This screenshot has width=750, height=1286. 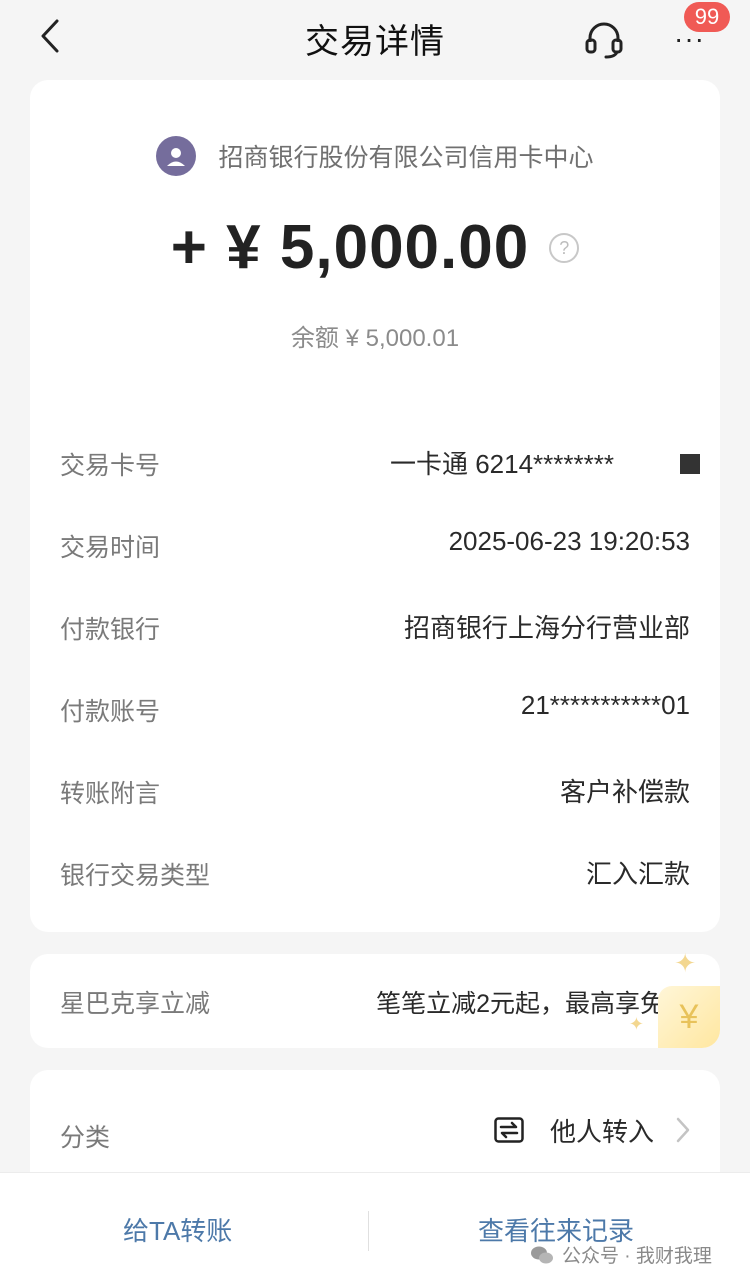 What do you see at coordinates (110, 630) in the screenshot?
I see `detail-label: 付款银行` at bounding box center [110, 630].